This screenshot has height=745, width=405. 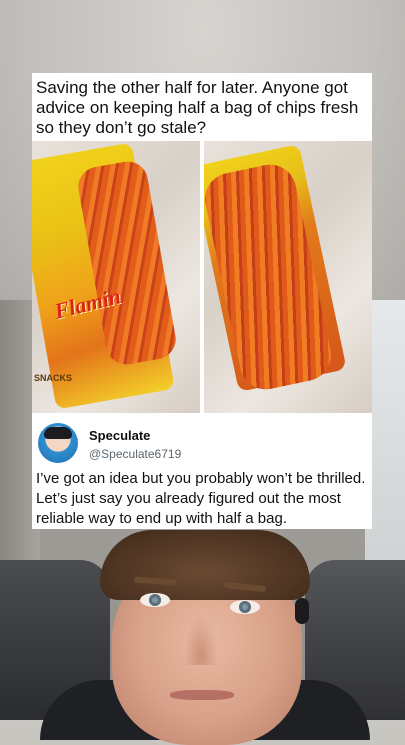 What do you see at coordinates (302, 611) in the screenshot?
I see `earbud` at bounding box center [302, 611].